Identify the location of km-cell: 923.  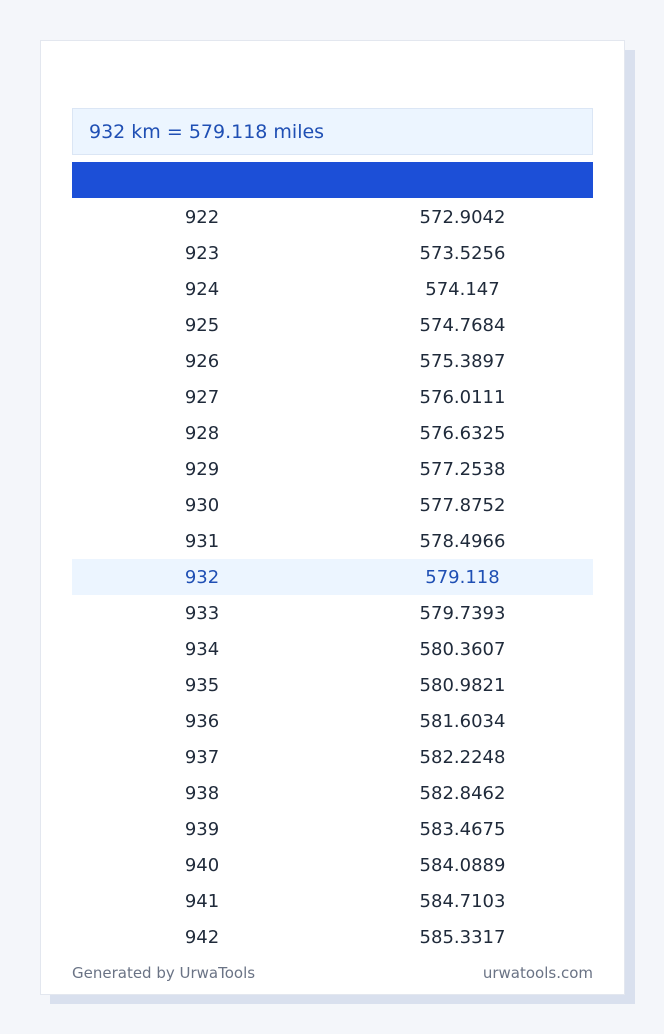
(202, 253).